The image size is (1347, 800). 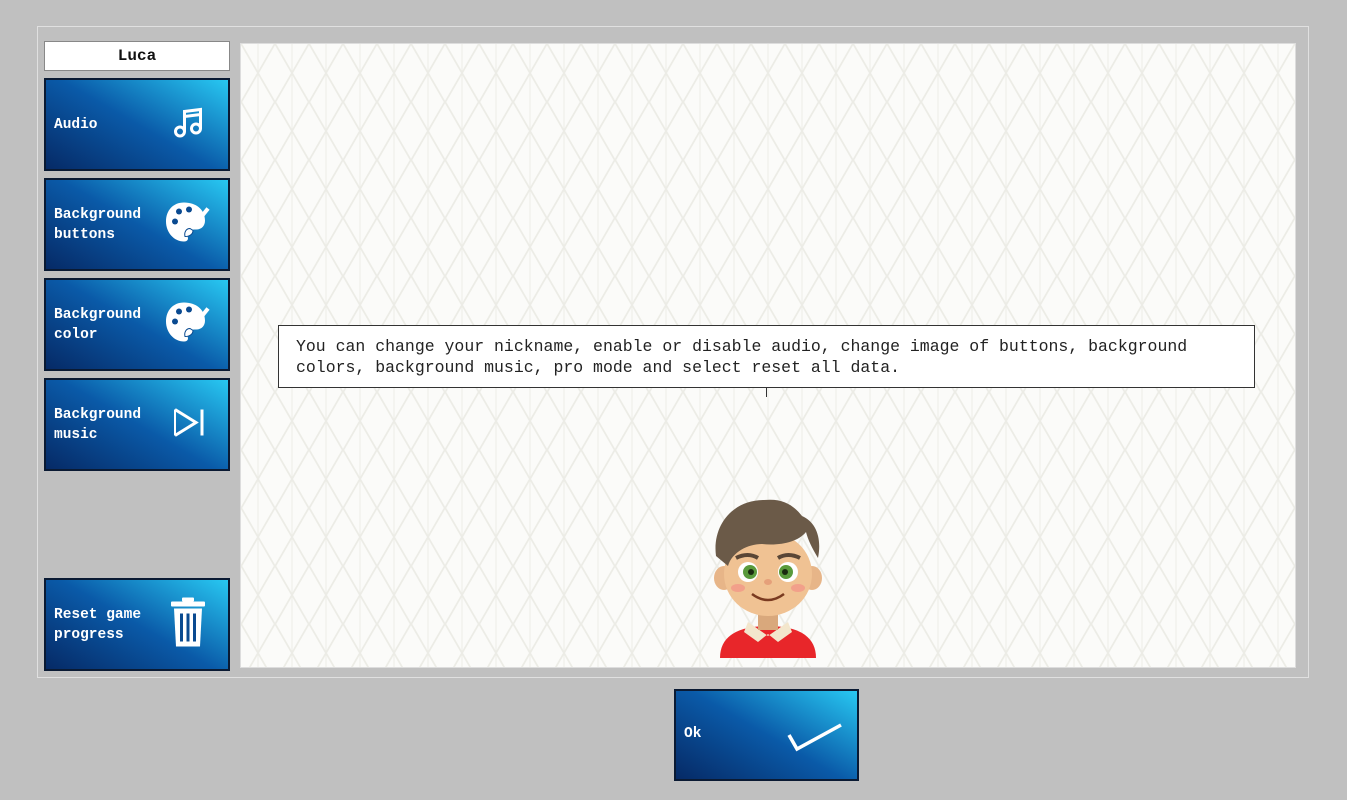 I want to click on ok-button: Ok, so click(x=766, y=735).